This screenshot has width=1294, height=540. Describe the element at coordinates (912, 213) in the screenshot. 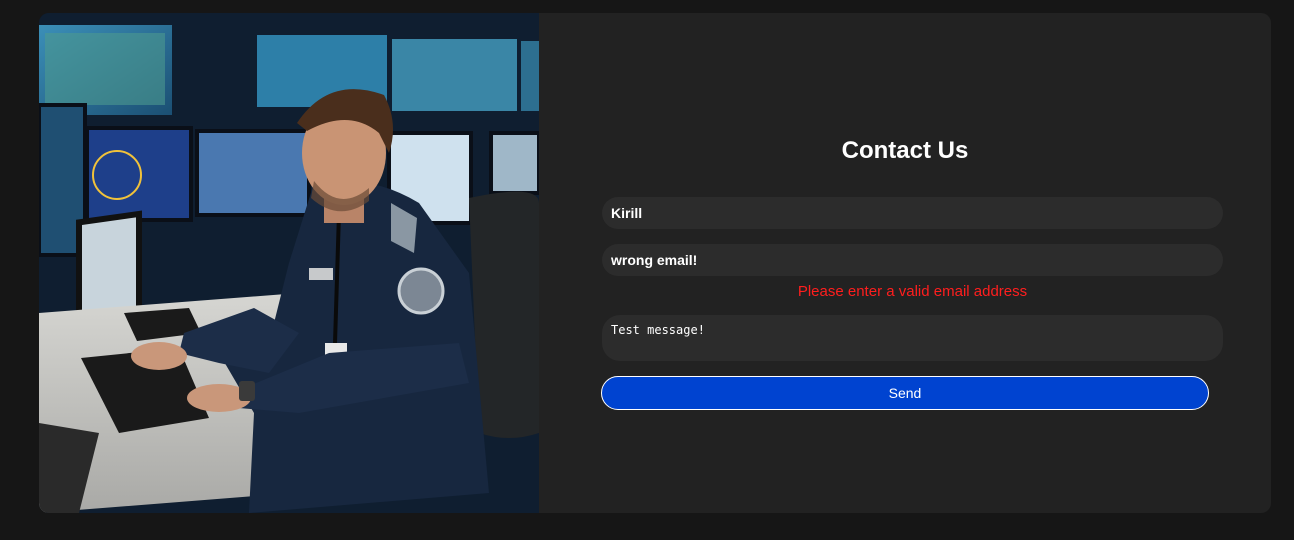

I see `name-input` at that location.